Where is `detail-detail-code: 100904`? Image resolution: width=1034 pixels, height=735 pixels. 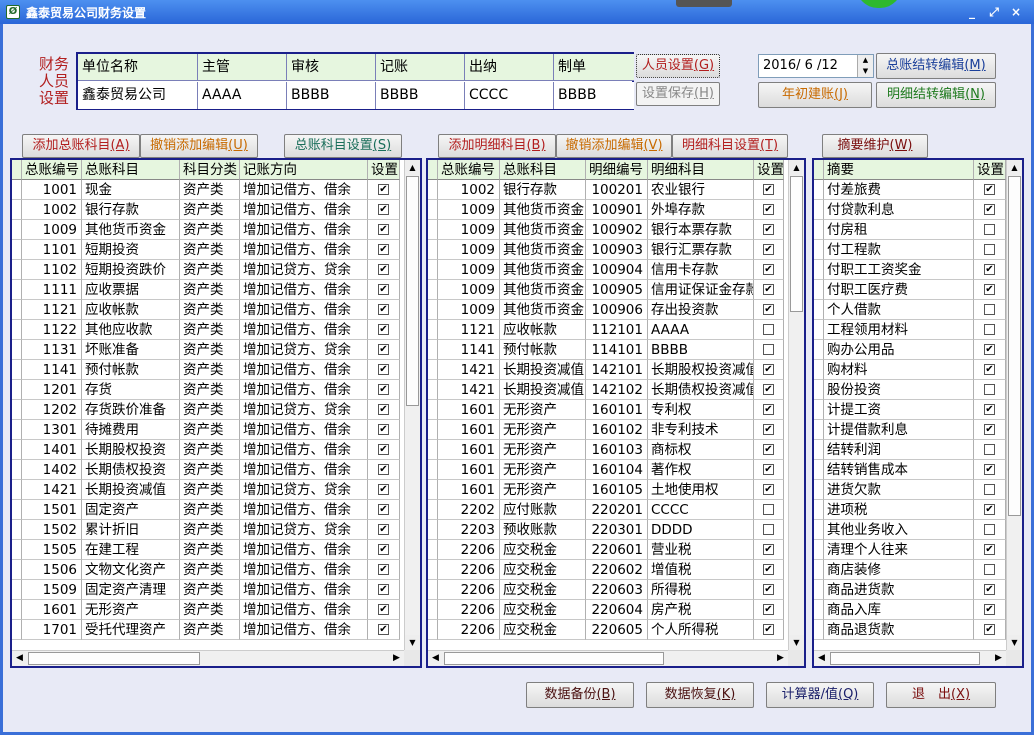
detail-detail-code: 100904 is located at coordinates (617, 270).